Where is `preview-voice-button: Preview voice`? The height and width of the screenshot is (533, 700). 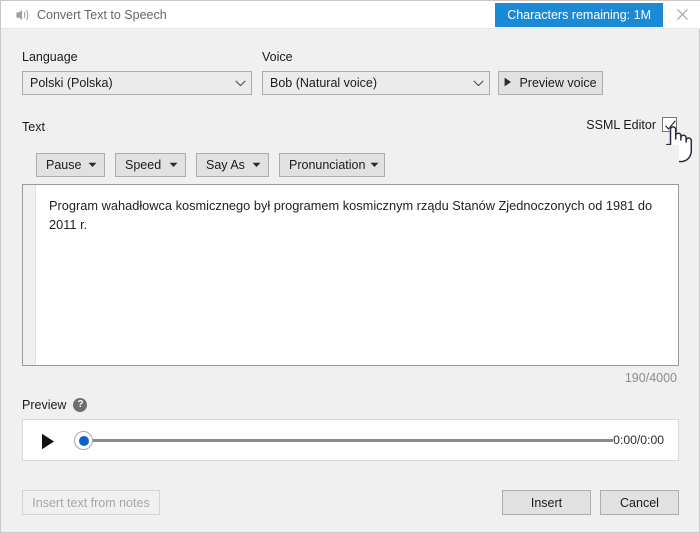
preview-voice-button: Preview voice is located at coordinates (550, 83).